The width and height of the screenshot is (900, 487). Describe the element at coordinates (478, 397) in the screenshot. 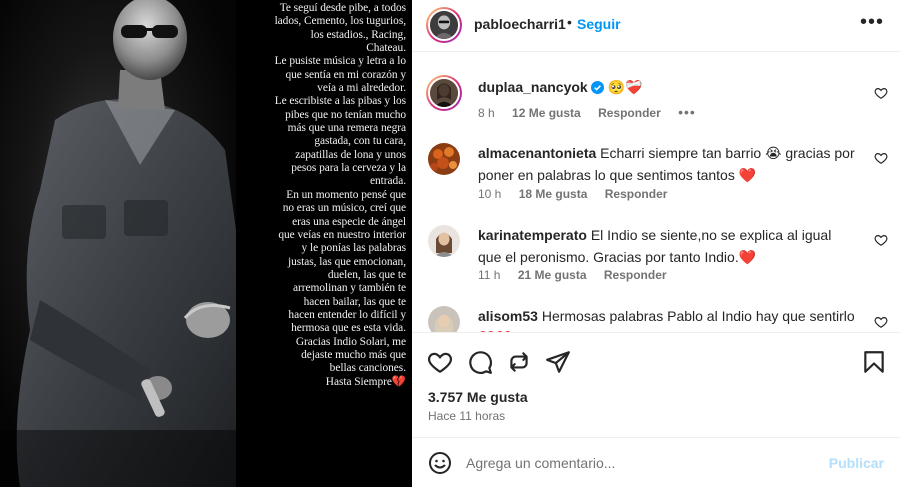

I see `post-likes-count: 3.757 Me gusta` at that location.